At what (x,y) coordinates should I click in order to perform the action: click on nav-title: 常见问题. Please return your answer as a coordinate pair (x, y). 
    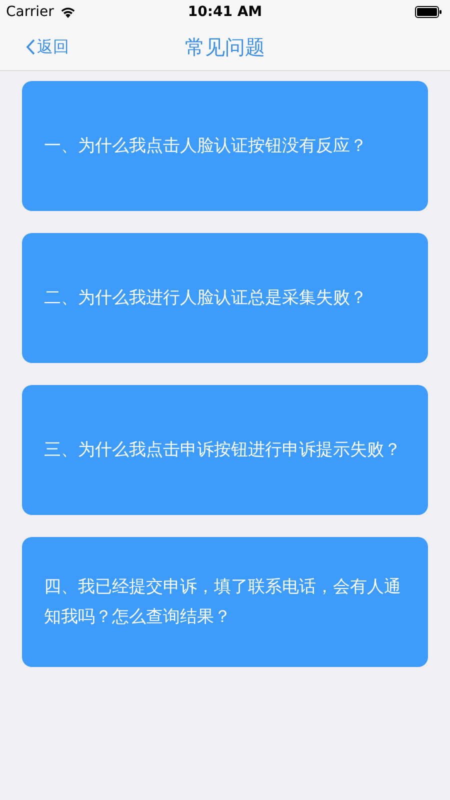
    Looking at the image, I should click on (225, 47).